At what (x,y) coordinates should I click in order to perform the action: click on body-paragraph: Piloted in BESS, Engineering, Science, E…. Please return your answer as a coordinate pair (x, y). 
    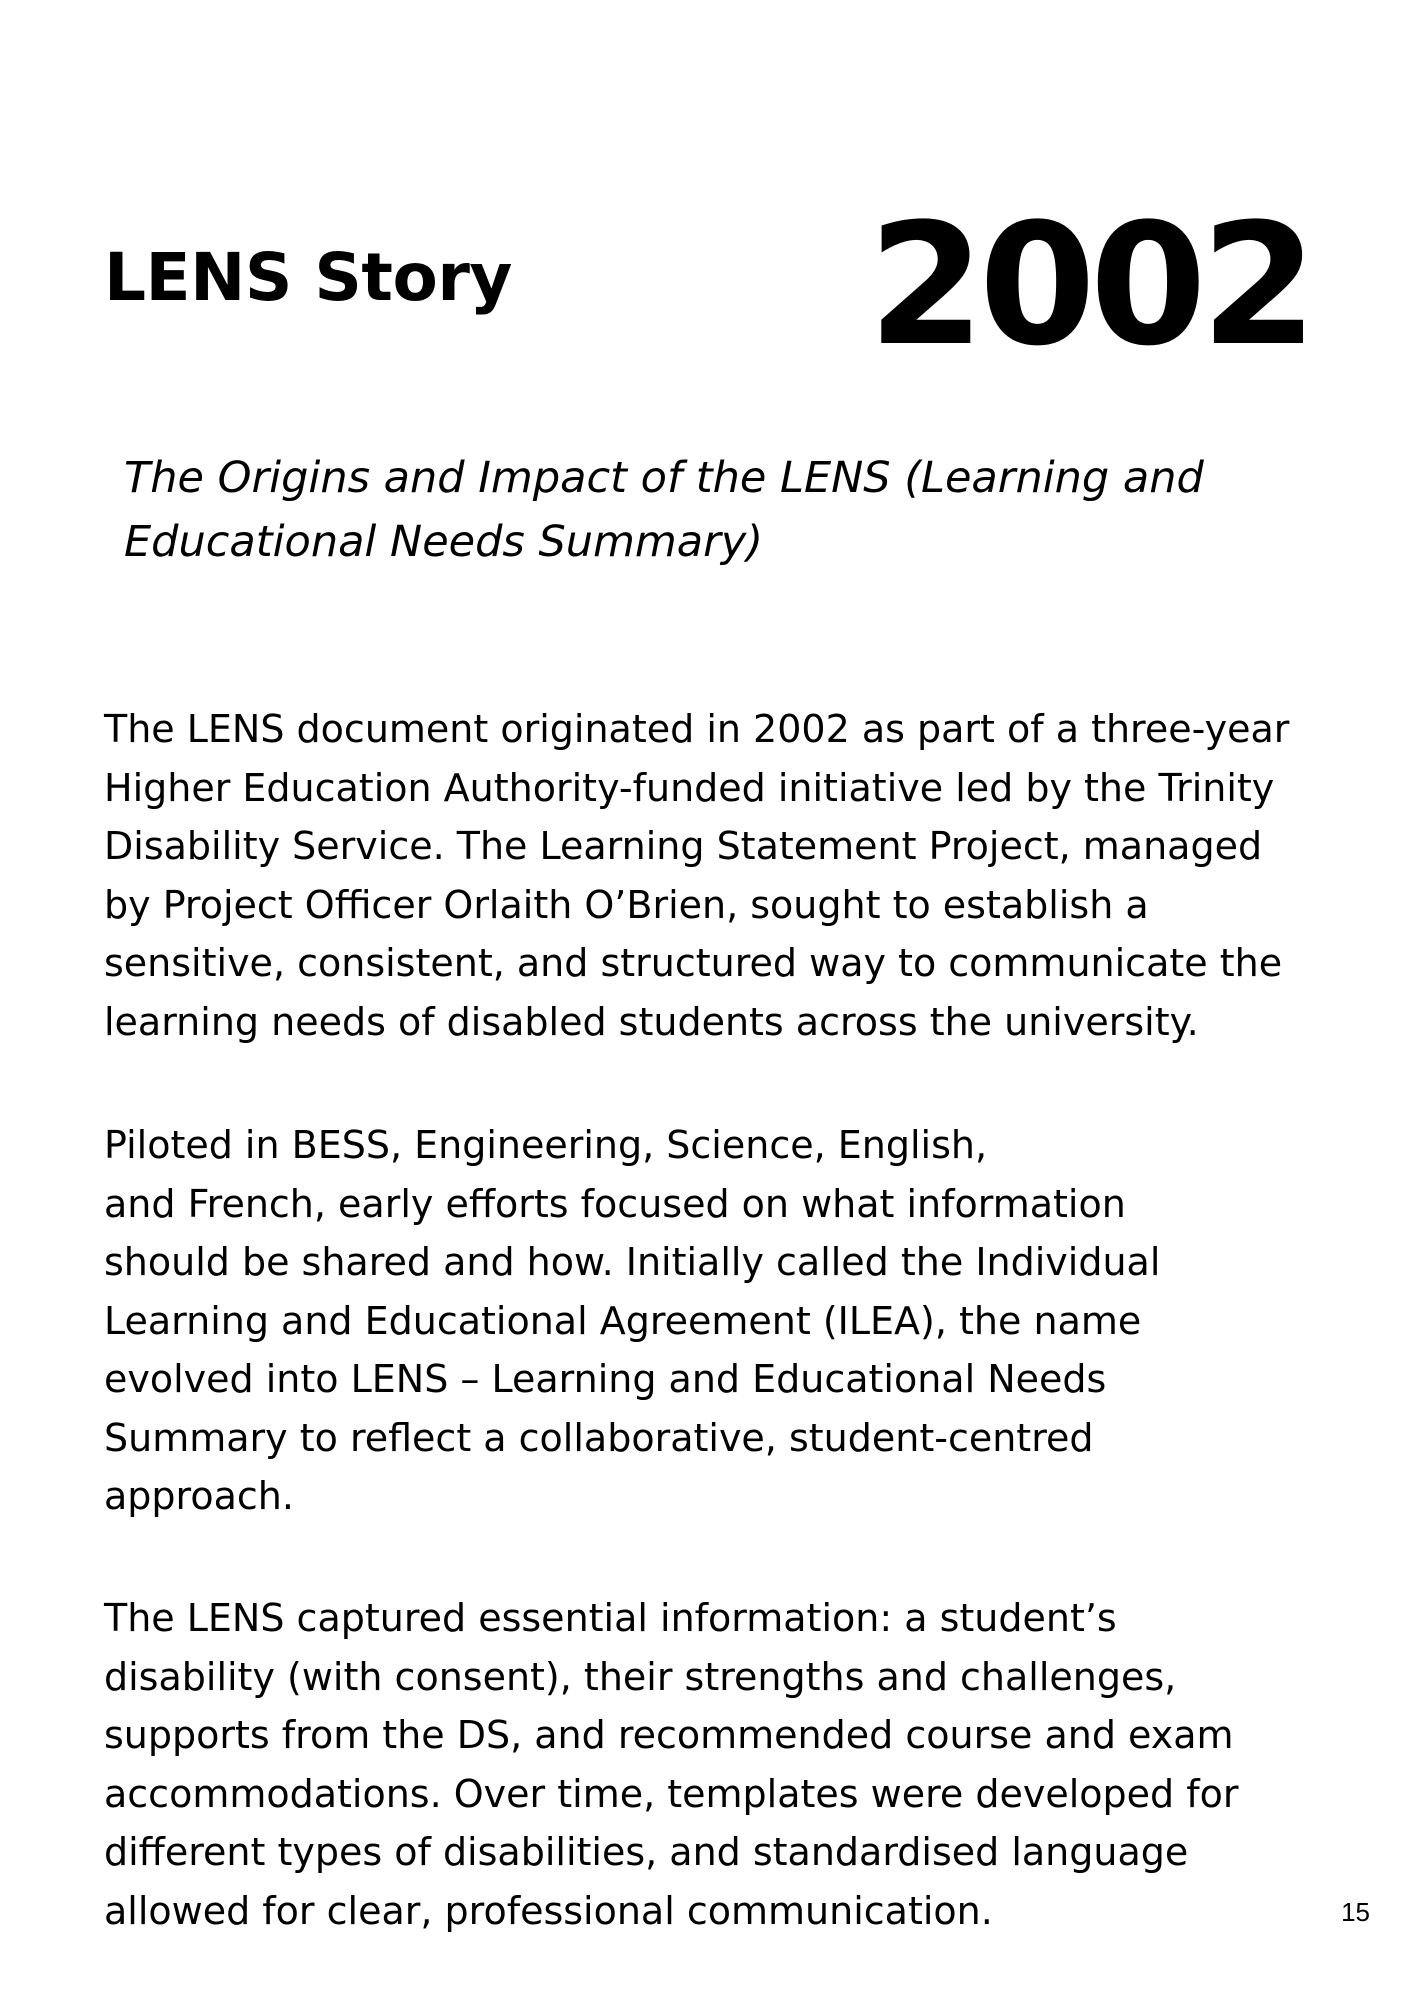
    Looking at the image, I should click on (632, 1320).